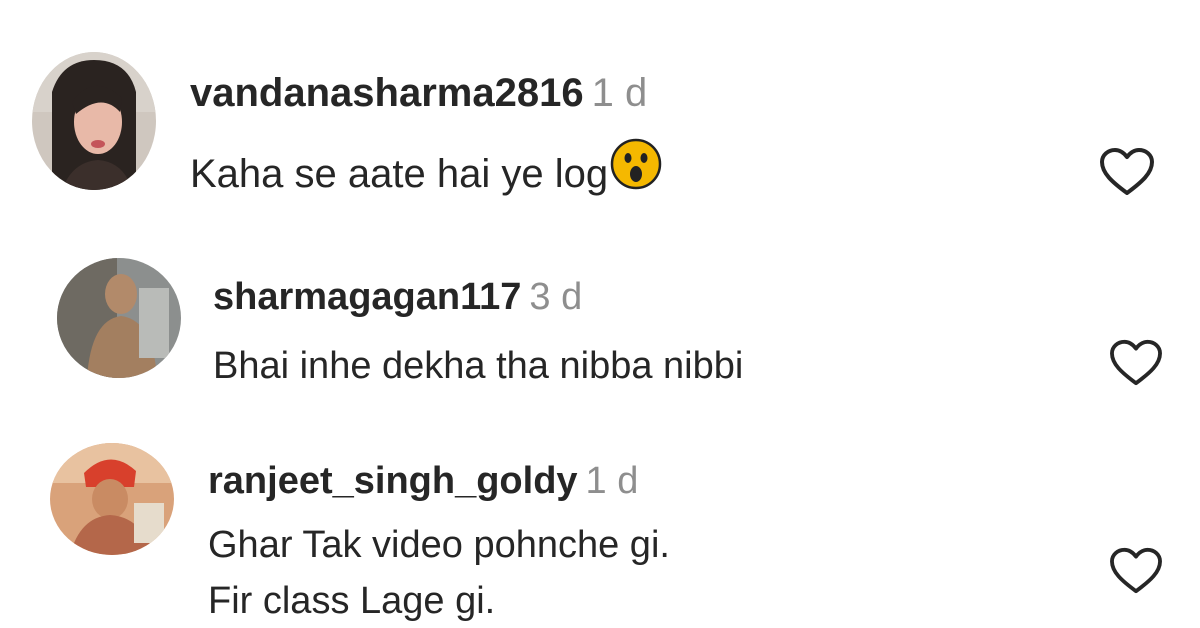 Image resolution: width=1200 pixels, height=628 pixels. What do you see at coordinates (352, 601) in the screenshot?
I see `comment-text-line: Fir class Lage gi.` at bounding box center [352, 601].